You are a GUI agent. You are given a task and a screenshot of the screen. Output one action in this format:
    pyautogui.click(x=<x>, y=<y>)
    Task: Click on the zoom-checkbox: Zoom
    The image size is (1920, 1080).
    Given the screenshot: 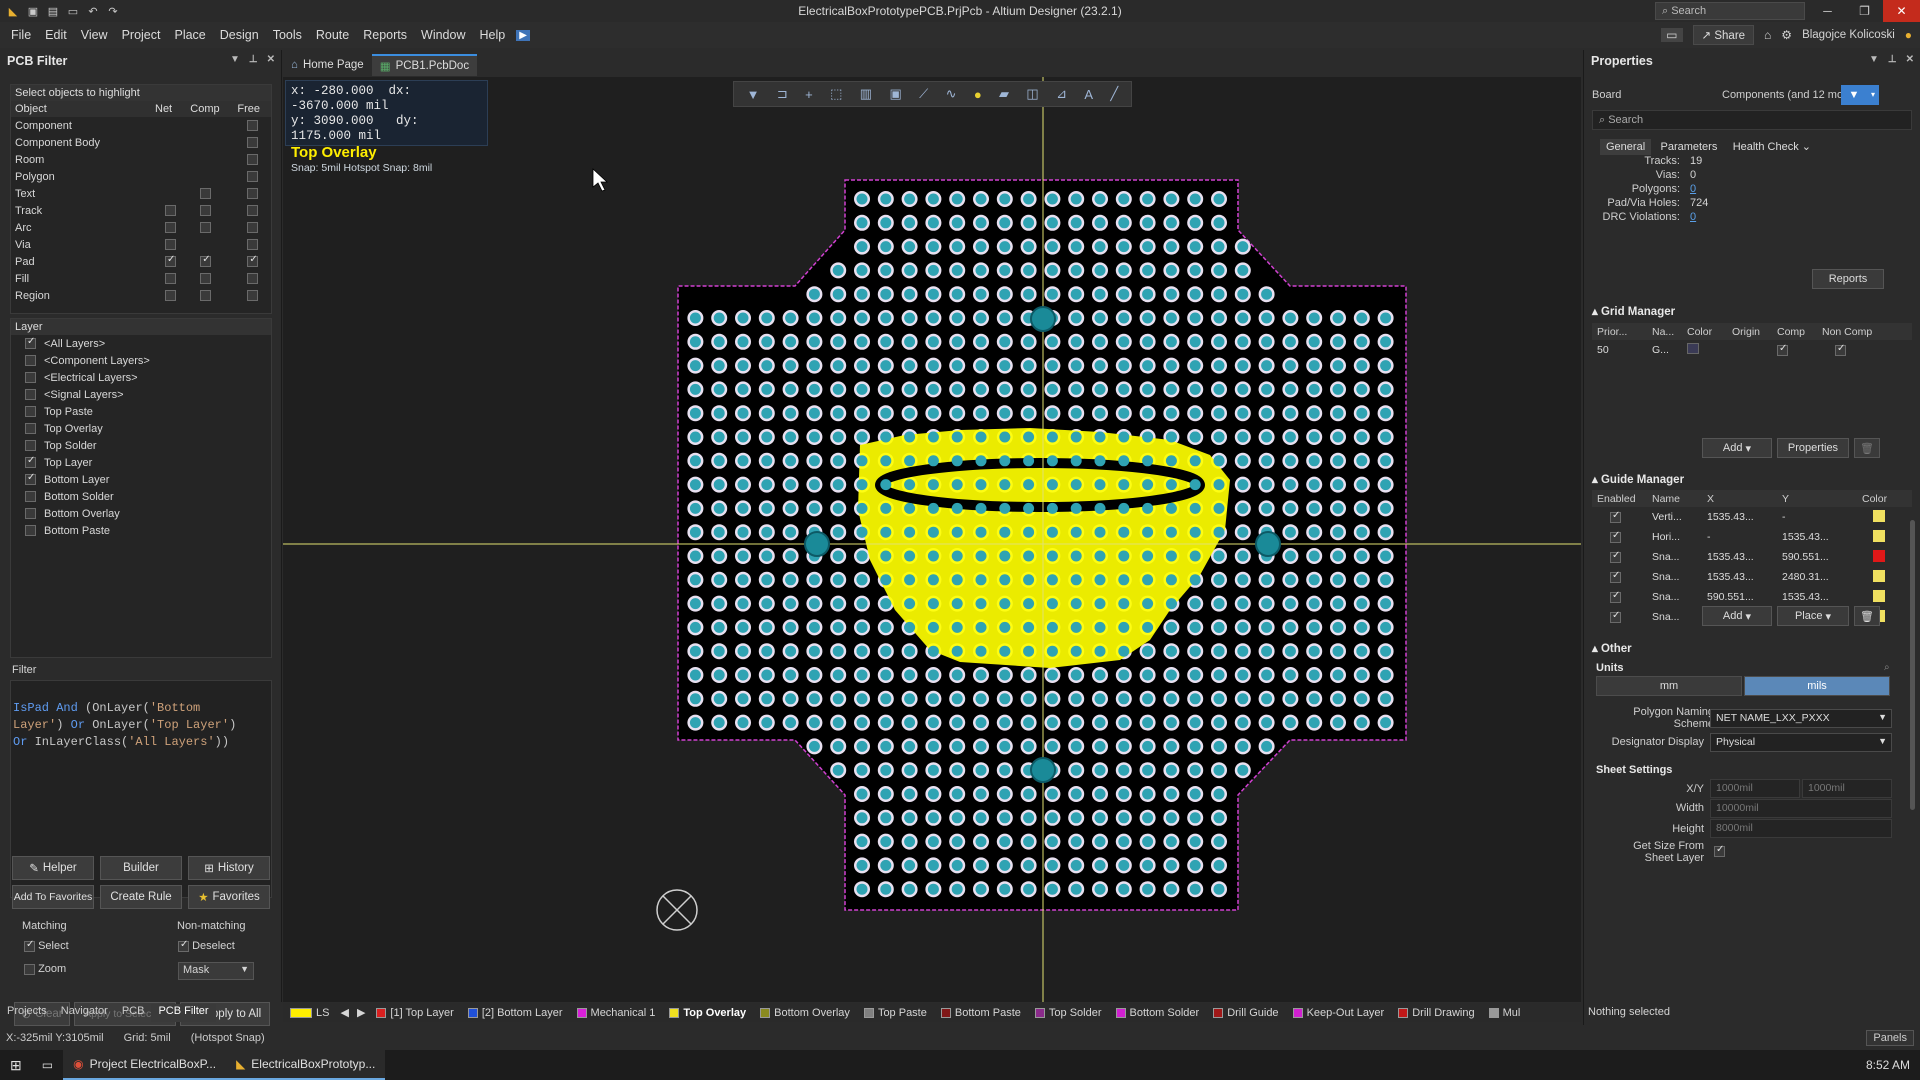 What is the action you would take?
    pyautogui.click(x=45, y=969)
    